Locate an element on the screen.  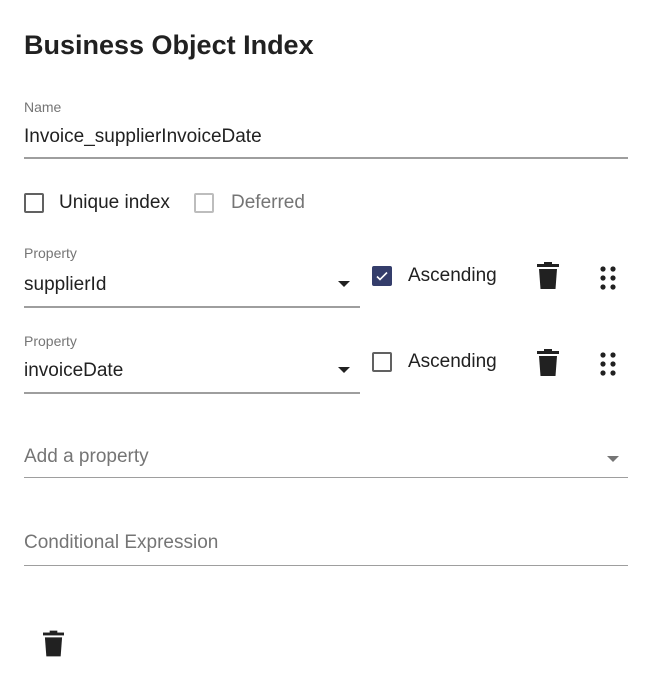
conditional-expression-input: Conditional Expression is located at coordinates (121, 543).